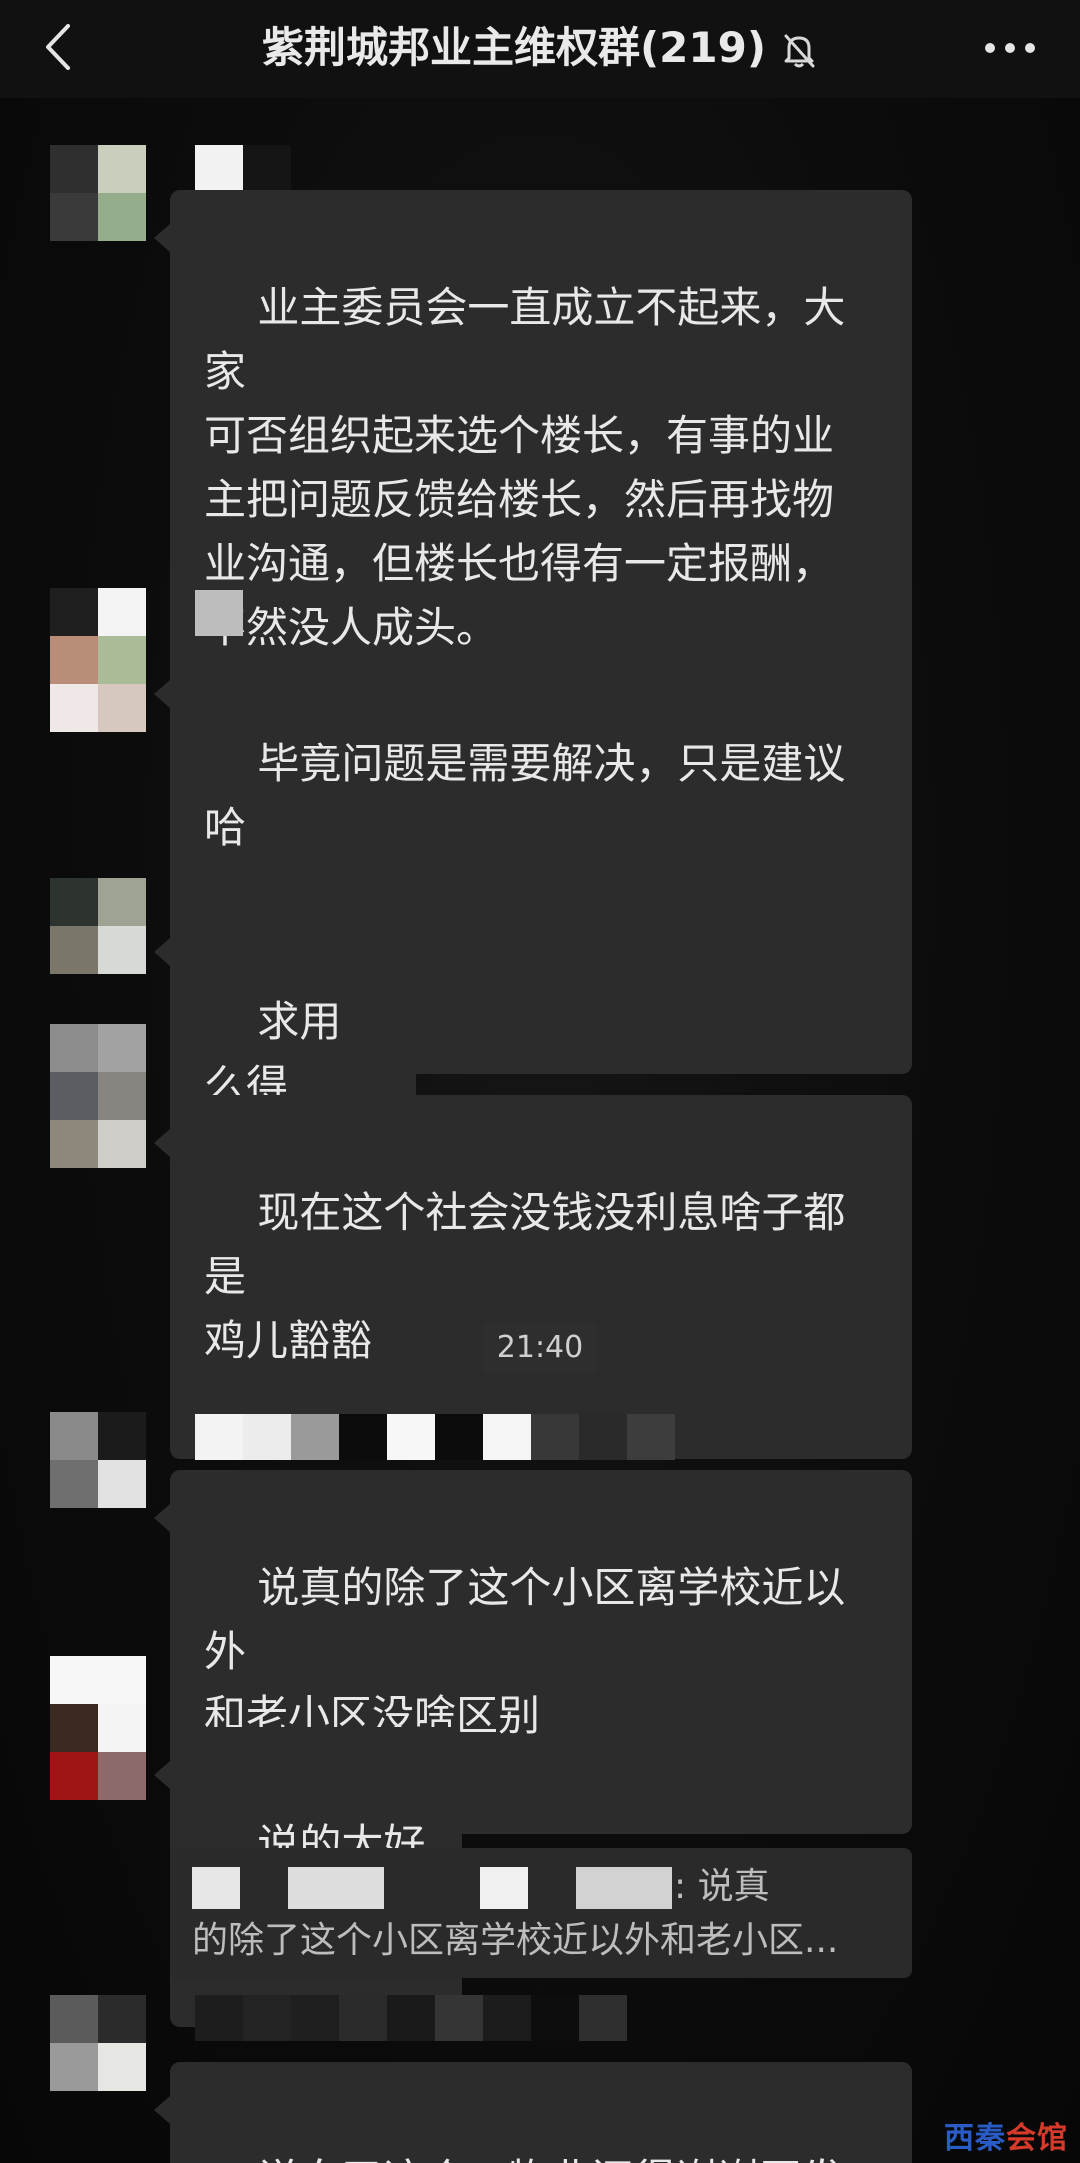 This screenshot has height=2163, width=1080. What do you see at coordinates (533, 2112) in the screenshot?
I see `message-bubble: 说白了这个 物业还得谢谢开发` at bounding box center [533, 2112].